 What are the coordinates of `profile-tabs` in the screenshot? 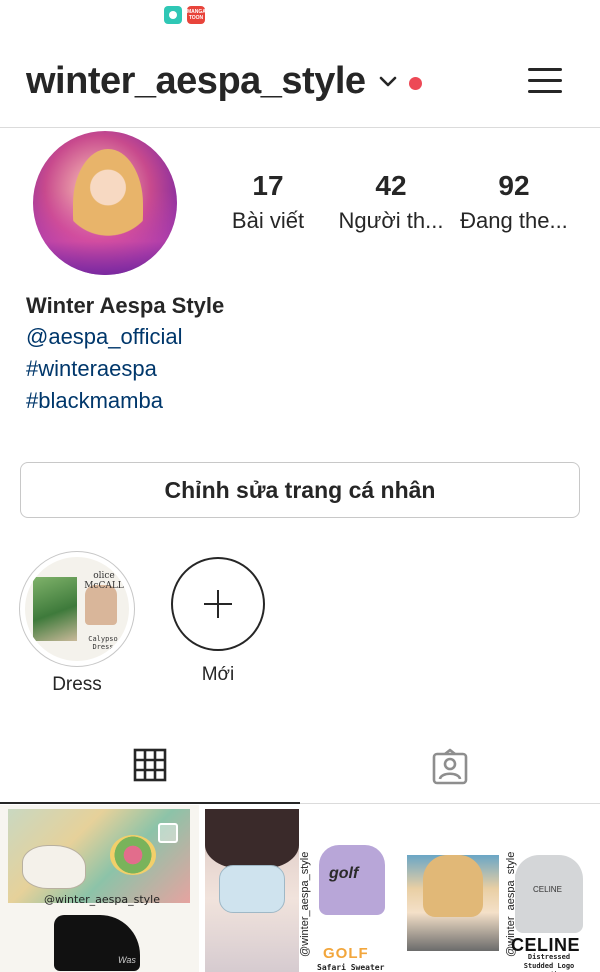 It's located at (300, 767).